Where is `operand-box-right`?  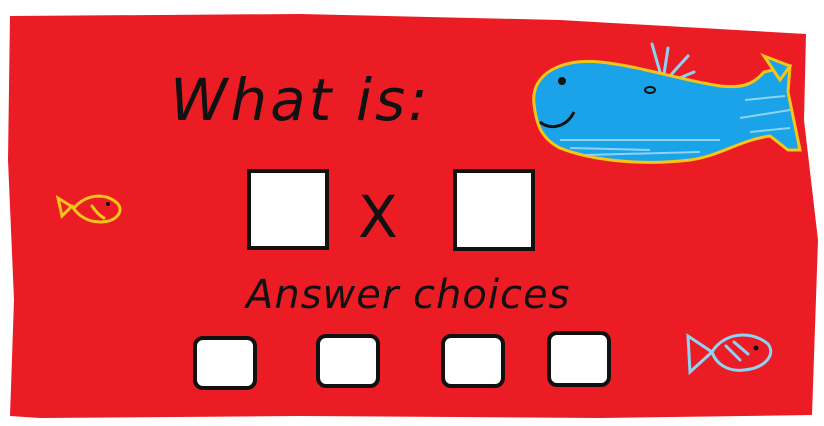 operand-box-right is located at coordinates (494, 210).